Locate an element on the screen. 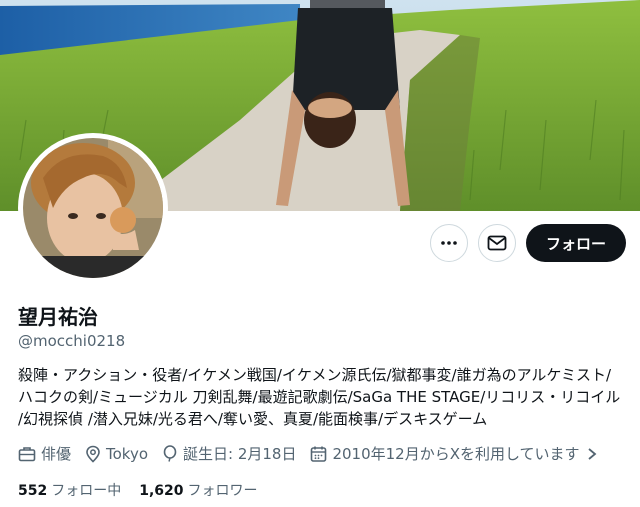  birthday: 誕生日: 2月18日 is located at coordinates (229, 453).